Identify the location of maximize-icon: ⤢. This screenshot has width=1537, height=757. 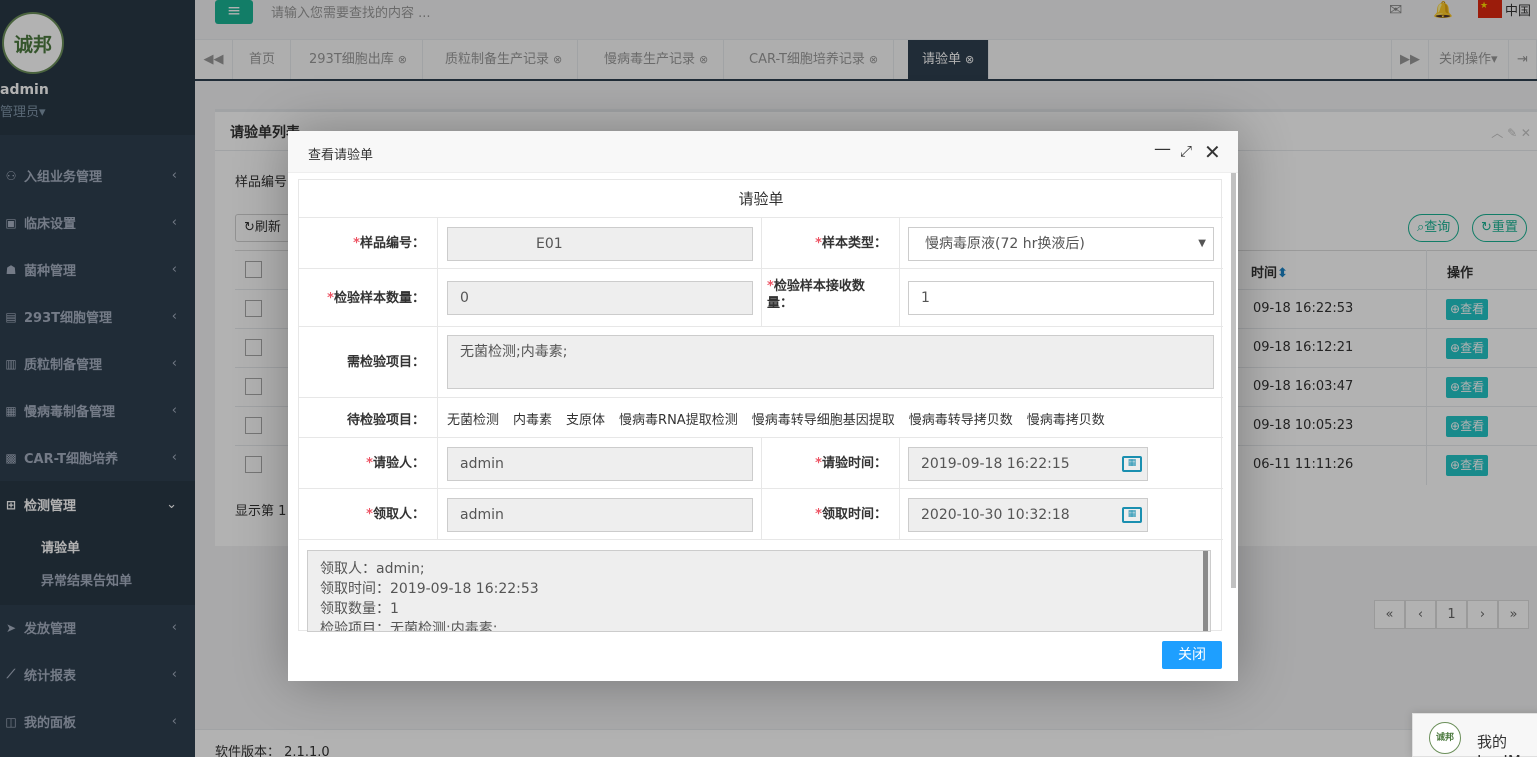
(1186, 151).